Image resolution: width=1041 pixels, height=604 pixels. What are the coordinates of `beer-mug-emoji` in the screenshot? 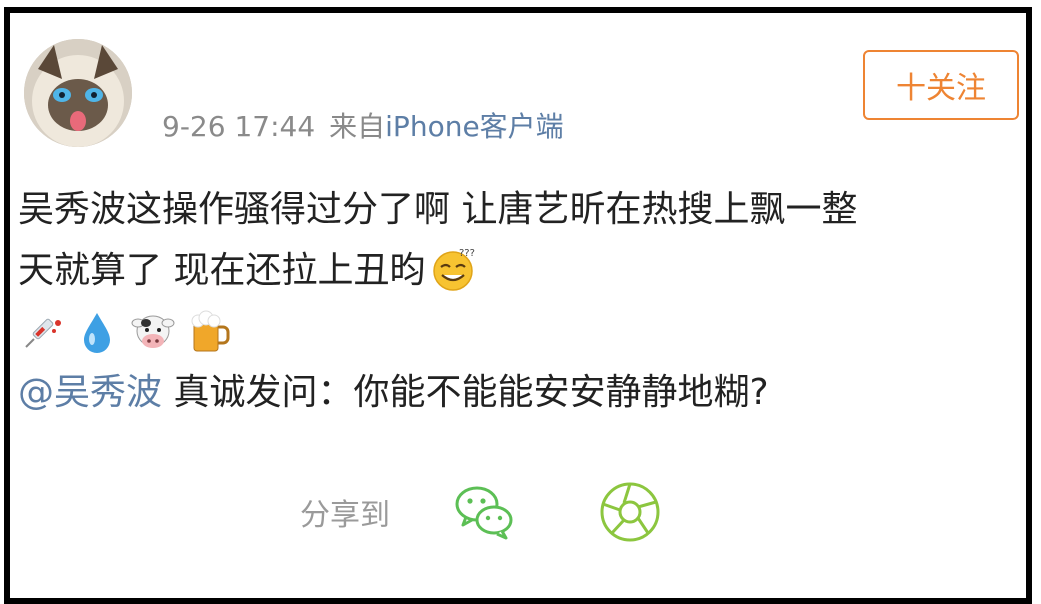 It's located at (210, 330).